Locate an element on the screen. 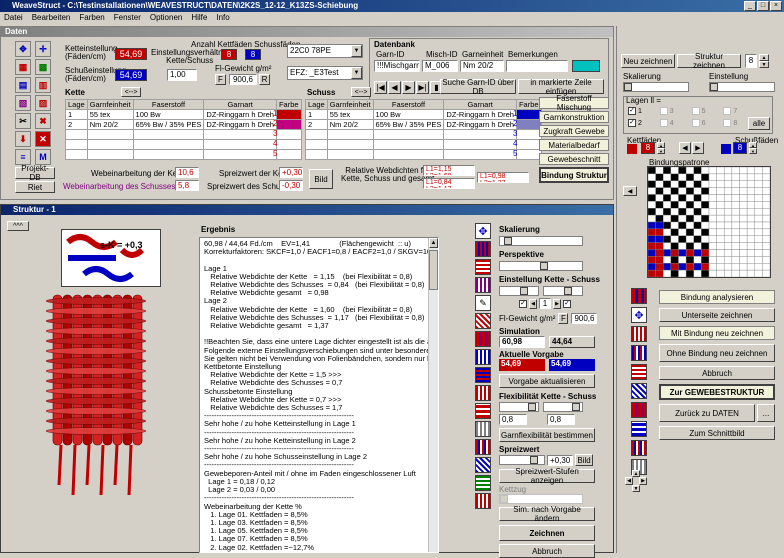  nav-cross-icon: ▲ ◀ ▶ ▼ is located at coordinates (636, 481).